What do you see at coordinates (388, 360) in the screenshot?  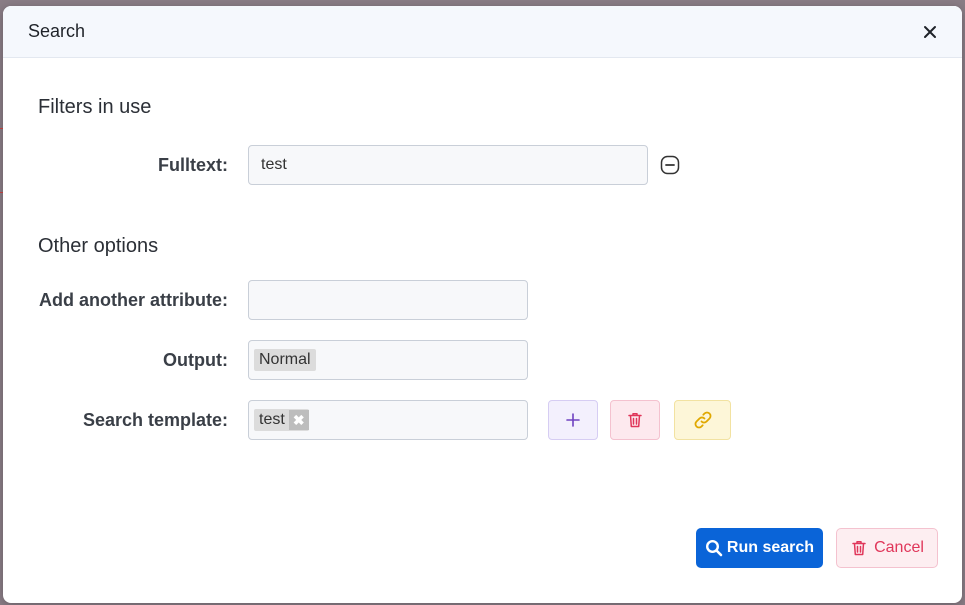 I see `output-select: Normal` at bounding box center [388, 360].